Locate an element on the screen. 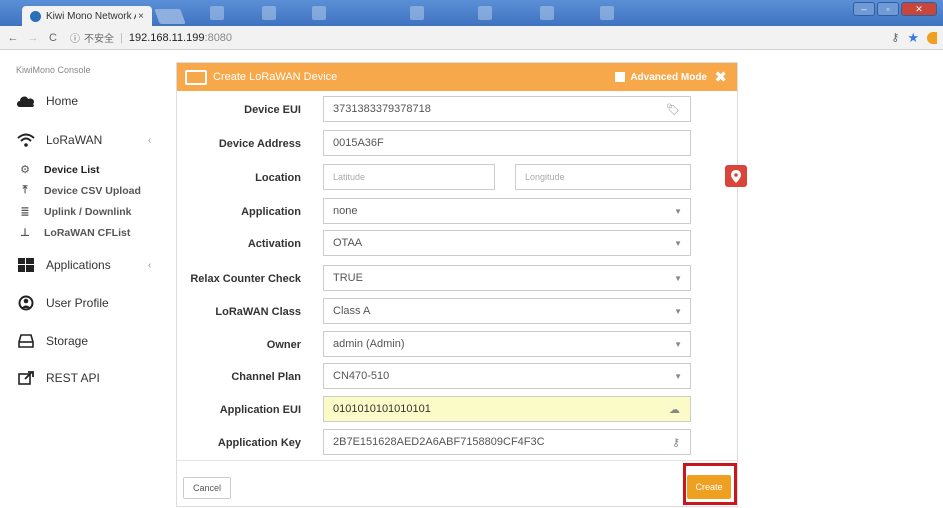 The width and height of the screenshot is (943, 508). sidebar-subitem-uplink-downlink: ≣ Uplink / Downlink is located at coordinates (75, 212).